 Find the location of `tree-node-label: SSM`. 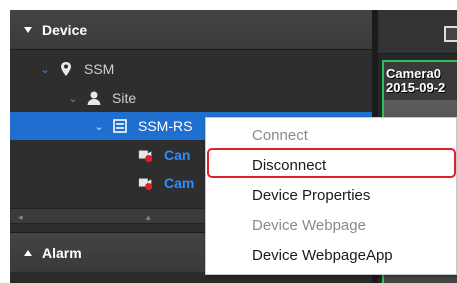

tree-node-label: SSM is located at coordinates (99, 69).